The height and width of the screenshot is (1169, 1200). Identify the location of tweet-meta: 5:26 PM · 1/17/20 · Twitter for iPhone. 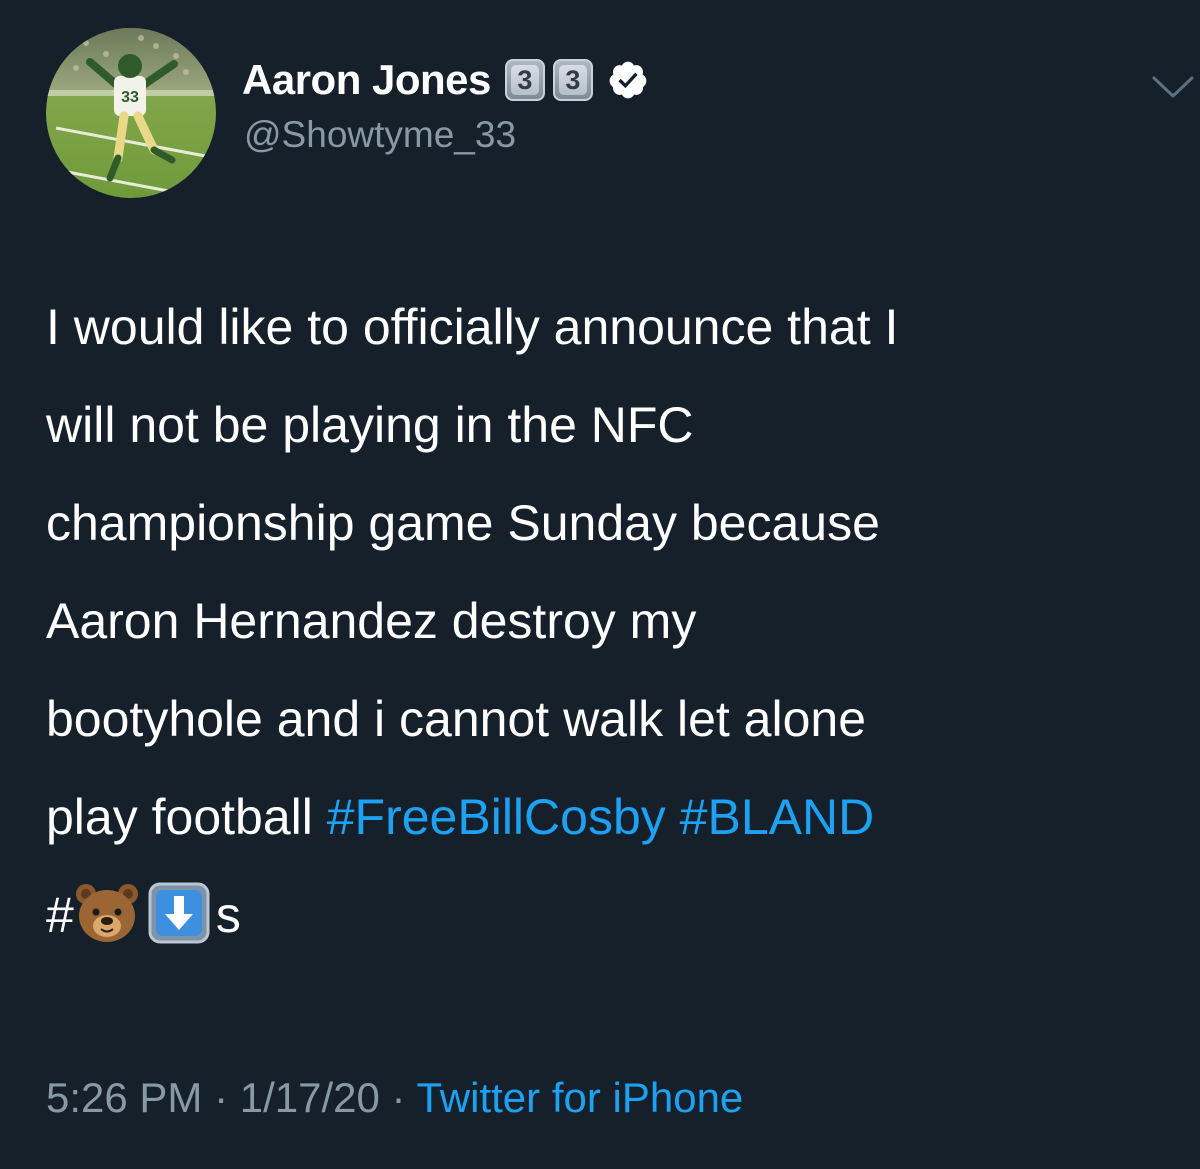
(394, 1098).